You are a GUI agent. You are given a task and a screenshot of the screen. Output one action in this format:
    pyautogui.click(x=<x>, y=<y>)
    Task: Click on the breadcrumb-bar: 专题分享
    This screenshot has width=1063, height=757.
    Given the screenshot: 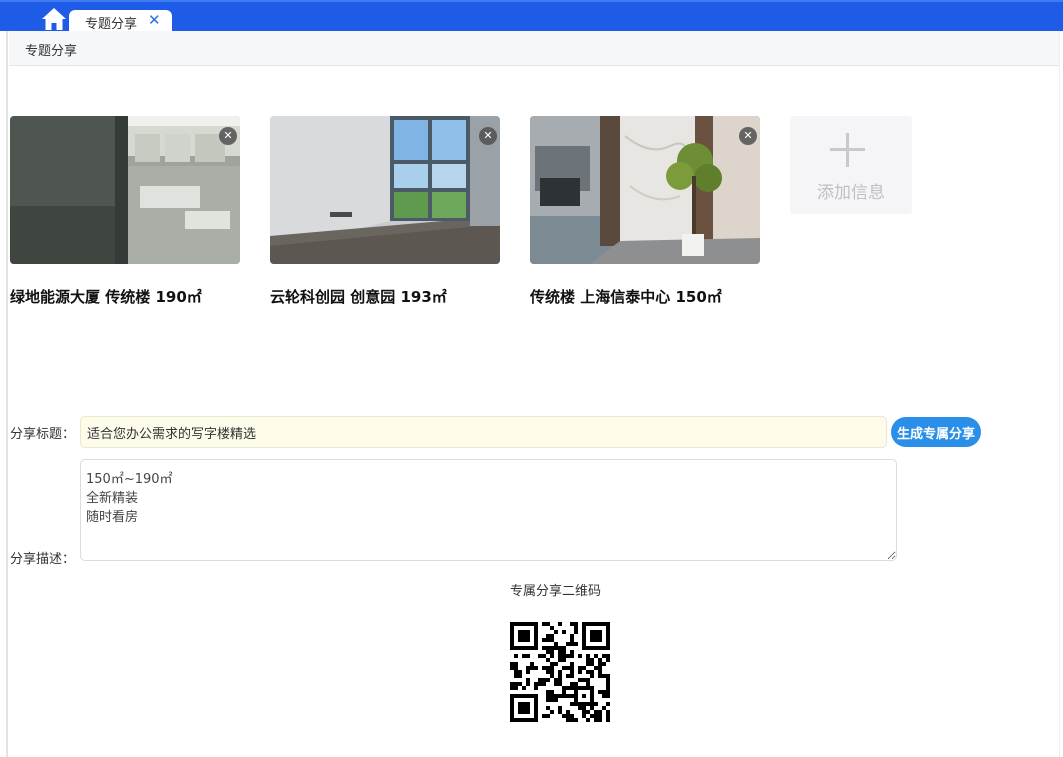 What is the action you would take?
    pyautogui.click(x=534, y=48)
    